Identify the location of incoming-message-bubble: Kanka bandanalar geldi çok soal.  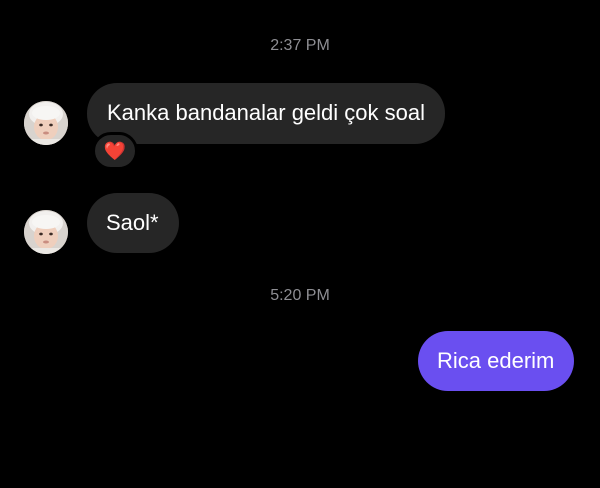
(266, 113).